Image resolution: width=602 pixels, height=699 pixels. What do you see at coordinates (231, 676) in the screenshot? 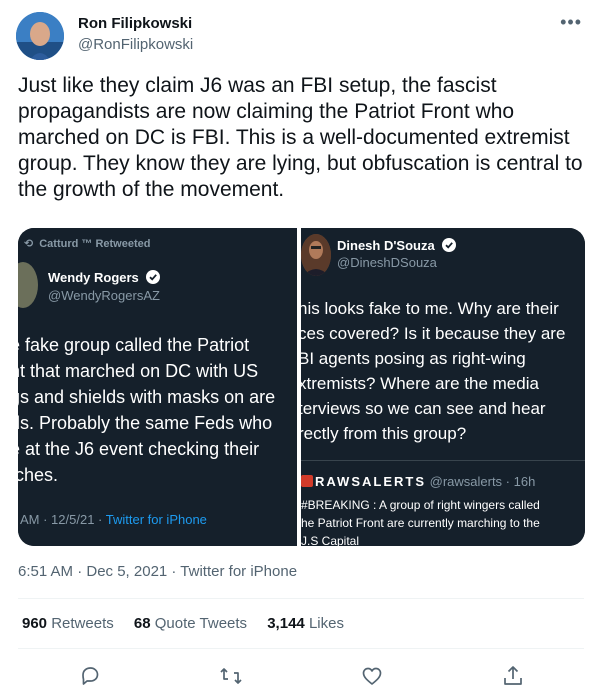
I see `retweet-icon` at bounding box center [231, 676].